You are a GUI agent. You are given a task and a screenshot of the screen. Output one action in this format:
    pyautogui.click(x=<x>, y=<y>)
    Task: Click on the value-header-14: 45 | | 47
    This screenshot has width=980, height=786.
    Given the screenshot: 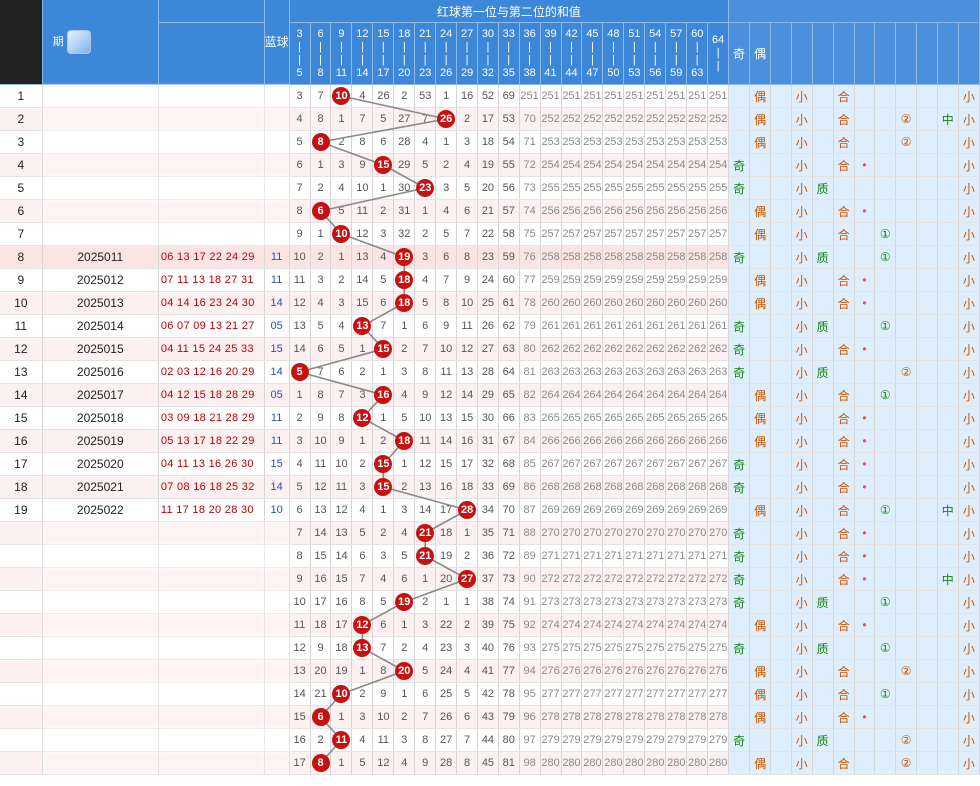 What is the action you would take?
    pyautogui.click(x=592, y=53)
    